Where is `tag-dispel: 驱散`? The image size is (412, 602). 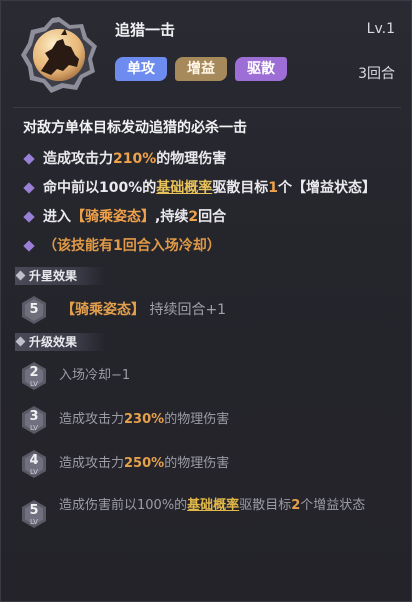
tag-dispel: 驱散 is located at coordinates (261, 69).